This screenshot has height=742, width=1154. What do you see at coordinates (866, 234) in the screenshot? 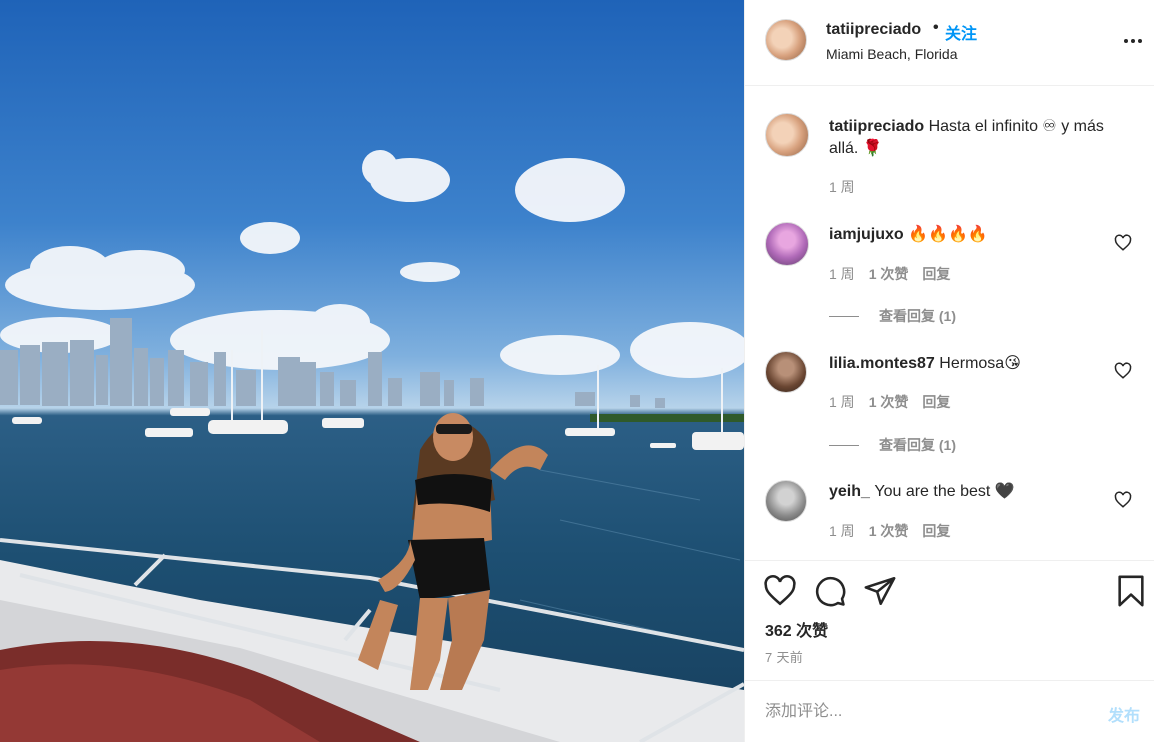
I see `comment-username: iamjujuxo` at bounding box center [866, 234].